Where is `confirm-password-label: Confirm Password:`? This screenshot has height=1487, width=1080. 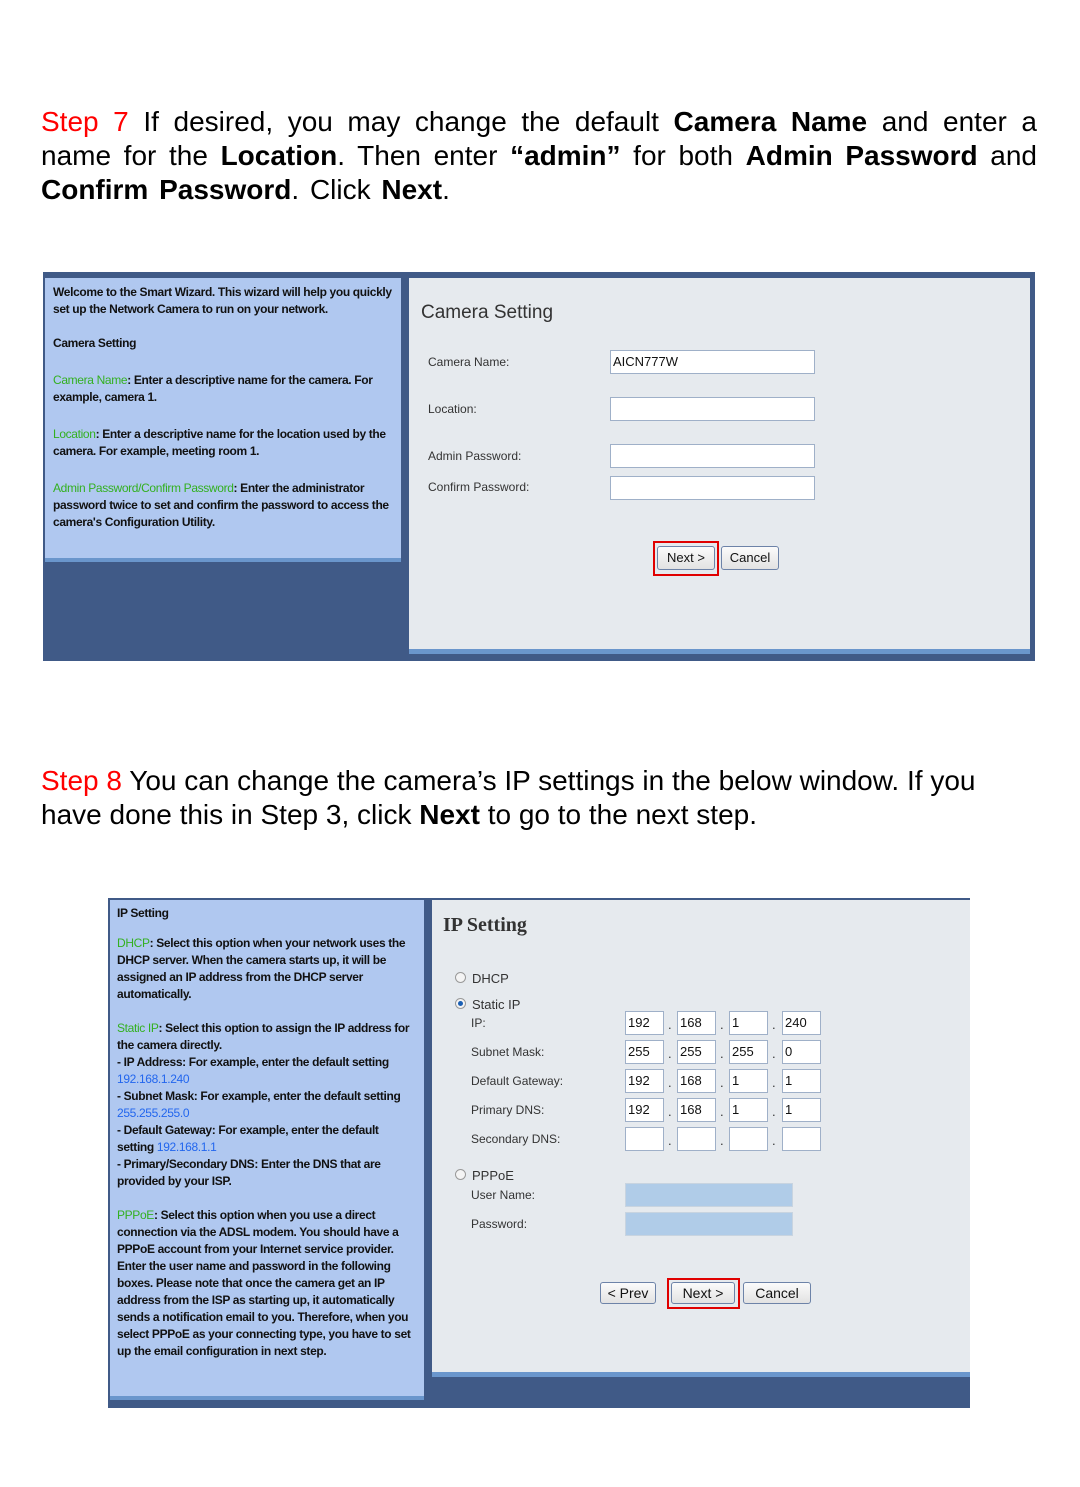 confirm-password-label: Confirm Password: is located at coordinates (479, 487).